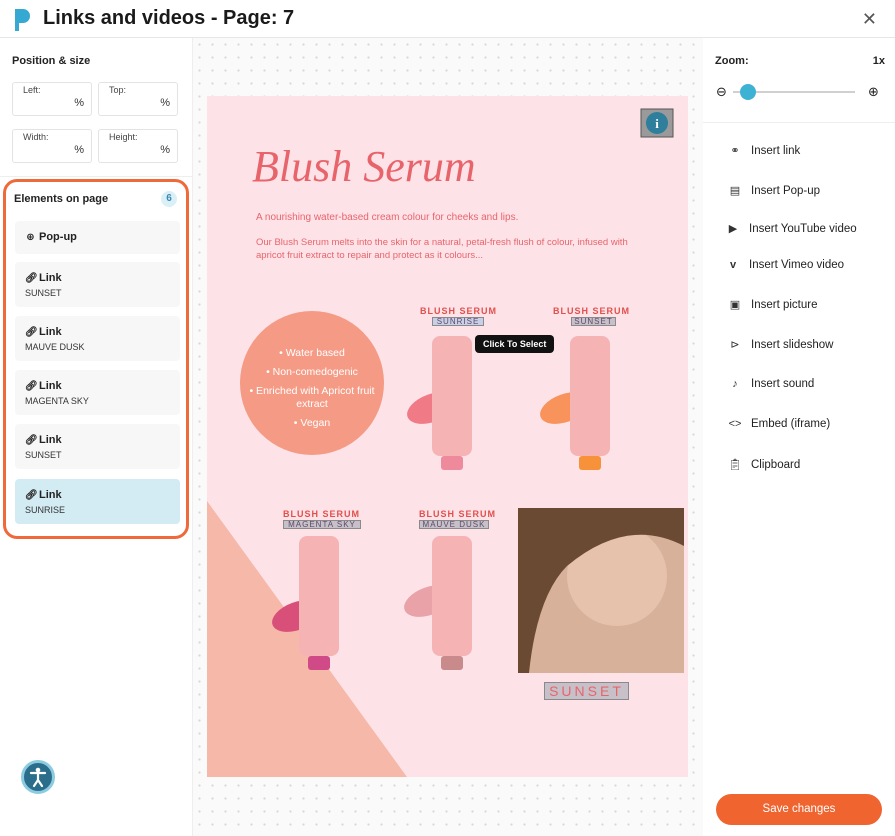  Describe the element at coordinates (312, 397) in the screenshot. I see `feature-item: • Enriched with Apricot fruit extract` at that location.